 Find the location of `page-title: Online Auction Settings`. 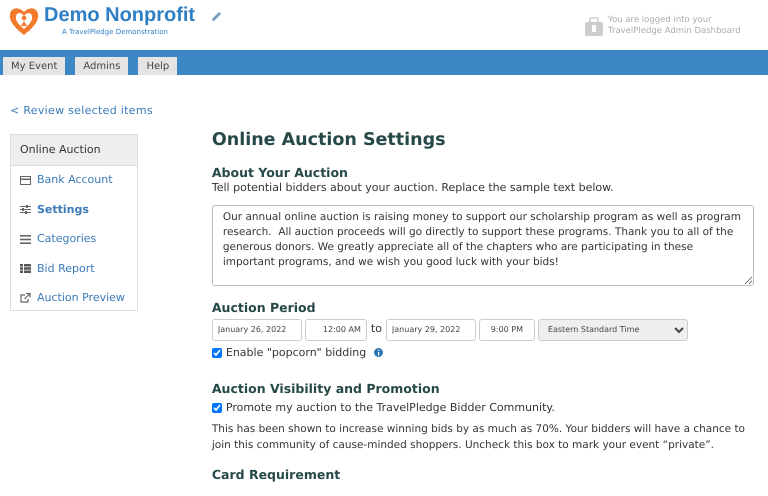

page-title: Online Auction Settings is located at coordinates (329, 140).